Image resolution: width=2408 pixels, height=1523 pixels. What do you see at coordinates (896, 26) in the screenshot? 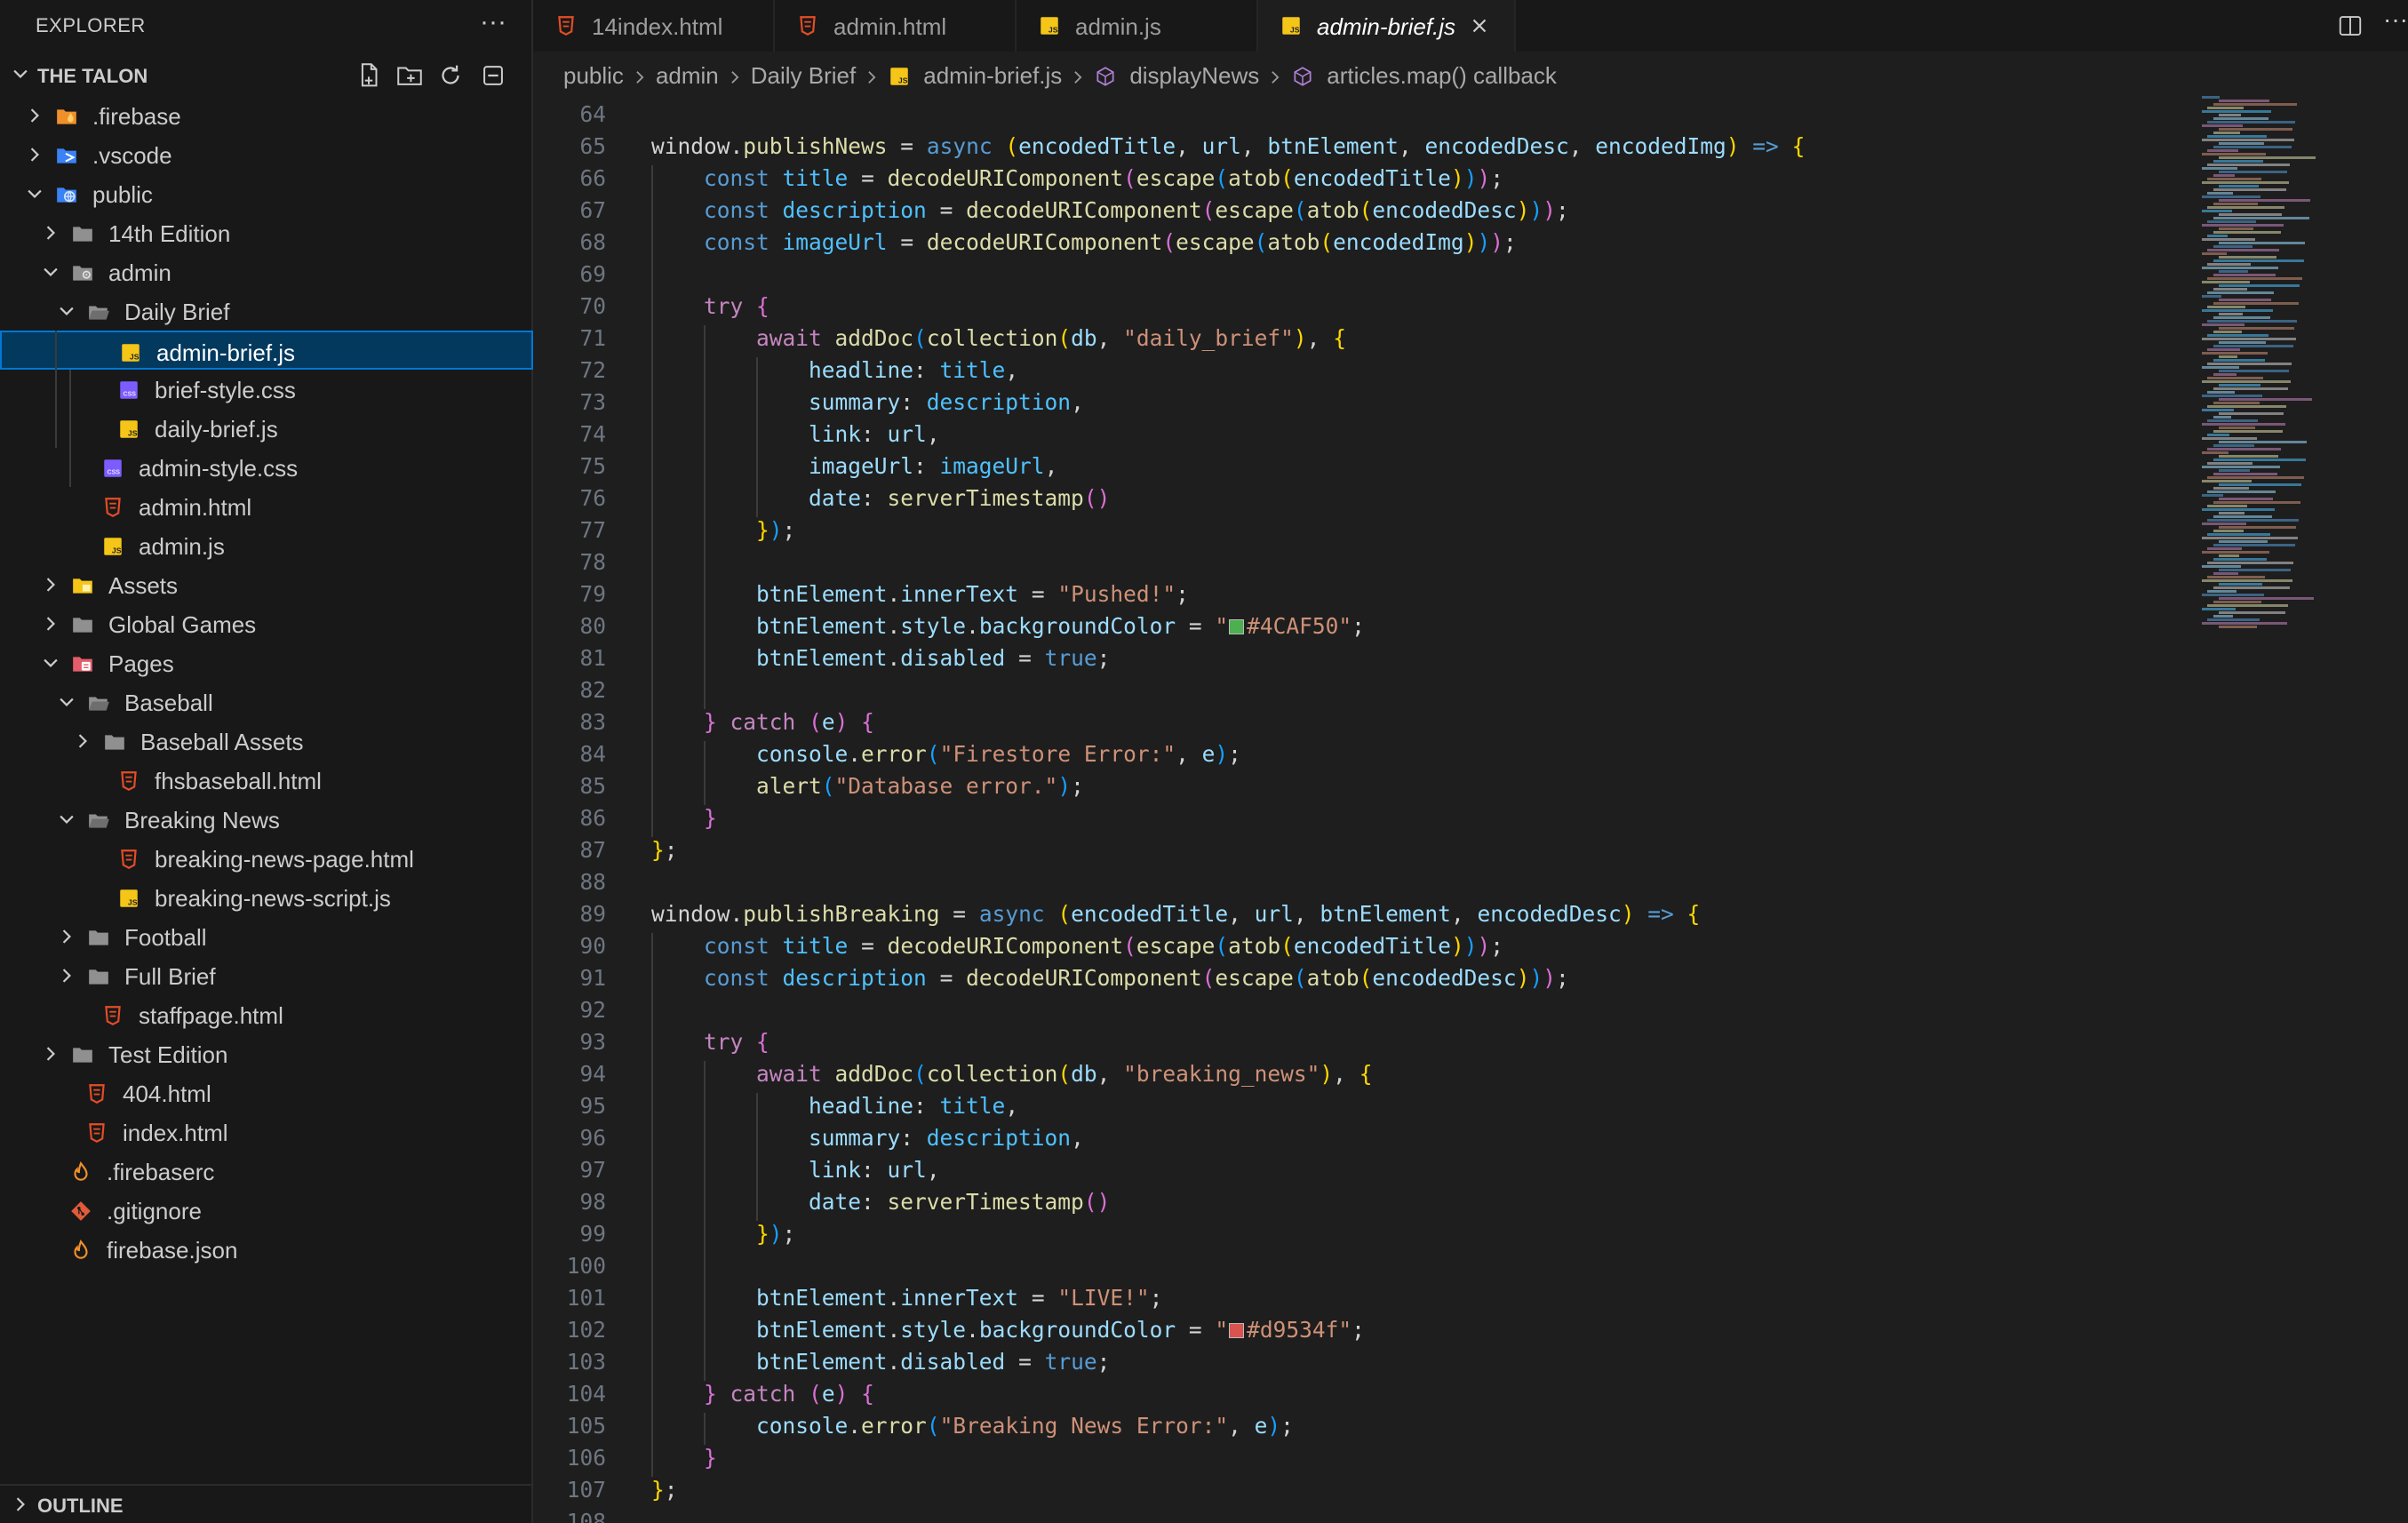
I see `tab-admin-html: admin.html` at bounding box center [896, 26].